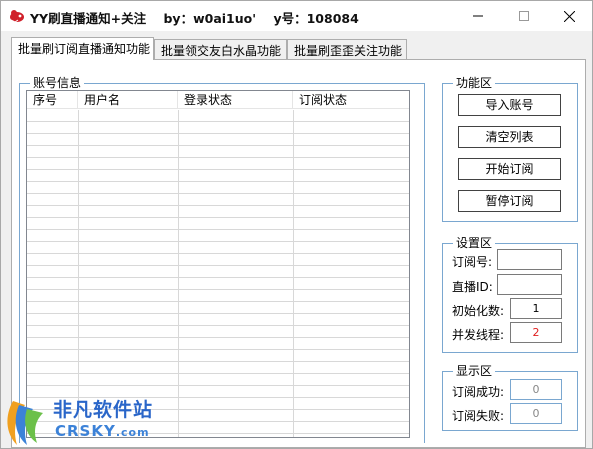  Describe the element at coordinates (474, 243) in the screenshot. I see `settings-group-label: 设置区` at that location.